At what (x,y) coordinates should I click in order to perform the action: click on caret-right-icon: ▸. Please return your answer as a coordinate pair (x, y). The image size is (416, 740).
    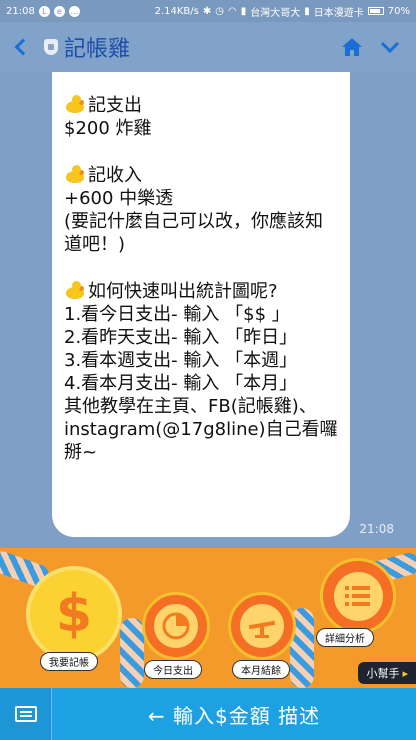
    Looking at the image, I should click on (405, 673).